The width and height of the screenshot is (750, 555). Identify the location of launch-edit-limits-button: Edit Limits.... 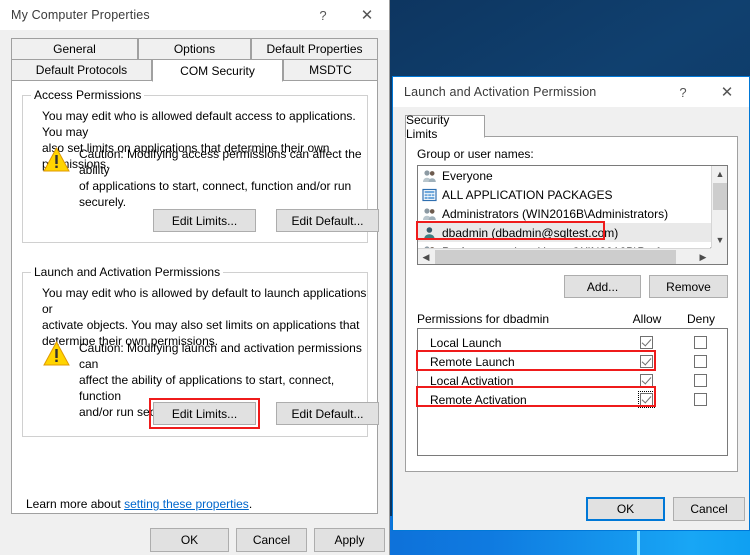
(204, 413).